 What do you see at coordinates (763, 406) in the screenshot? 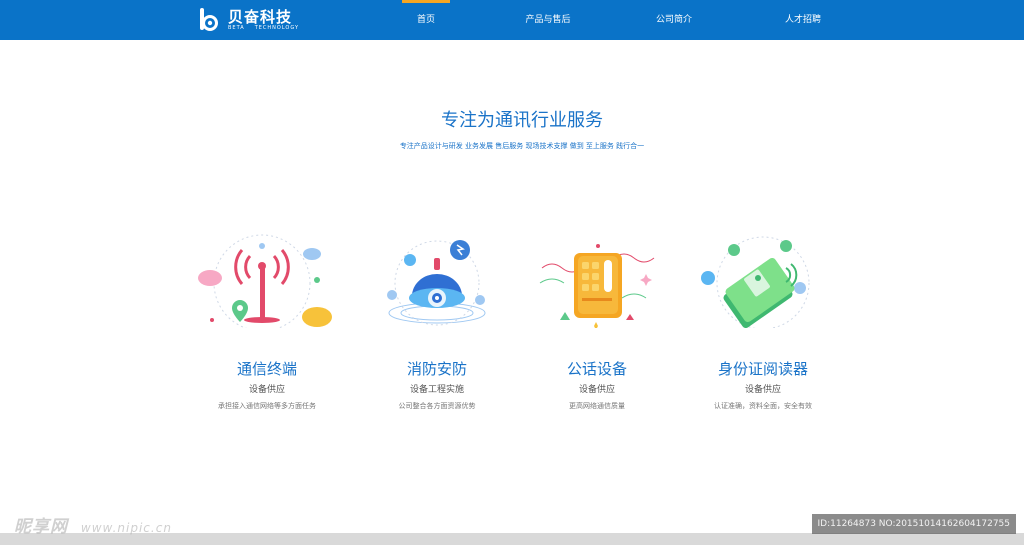
I see `service-description: 认证准确，资料全面，安全有效` at bounding box center [763, 406].